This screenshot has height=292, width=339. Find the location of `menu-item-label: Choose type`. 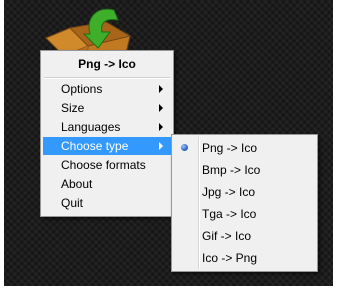

menu-item-label: Choose type is located at coordinates (95, 146).